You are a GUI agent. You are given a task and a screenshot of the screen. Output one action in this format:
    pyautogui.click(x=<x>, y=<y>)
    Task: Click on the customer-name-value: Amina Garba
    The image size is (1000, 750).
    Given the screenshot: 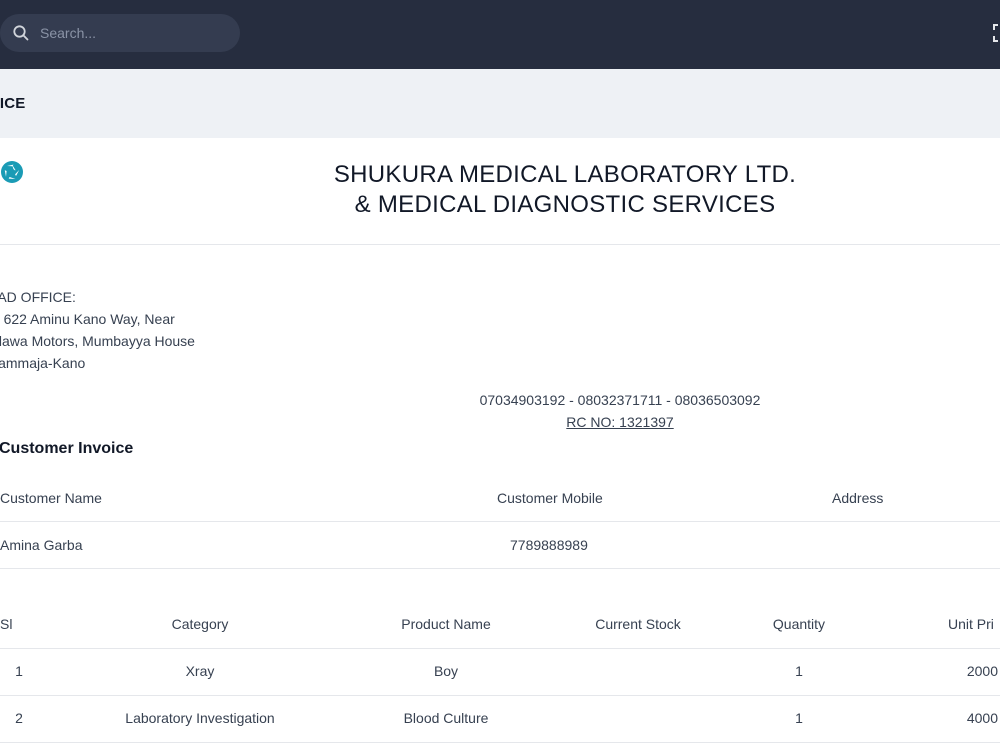 What is the action you would take?
    pyautogui.click(x=41, y=545)
    